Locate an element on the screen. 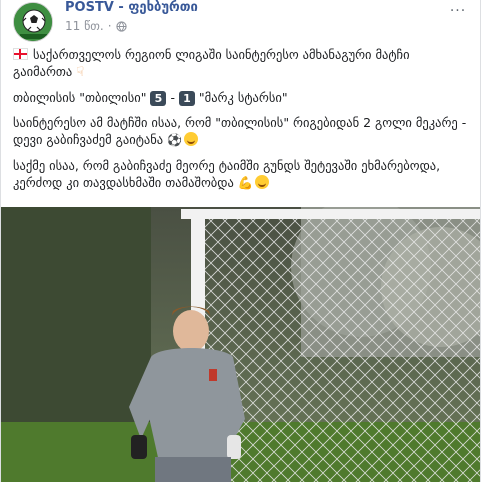 Image resolution: width=481 pixels, height=482 pixels. post-meta: 11 წთ. · is located at coordinates (96, 26).